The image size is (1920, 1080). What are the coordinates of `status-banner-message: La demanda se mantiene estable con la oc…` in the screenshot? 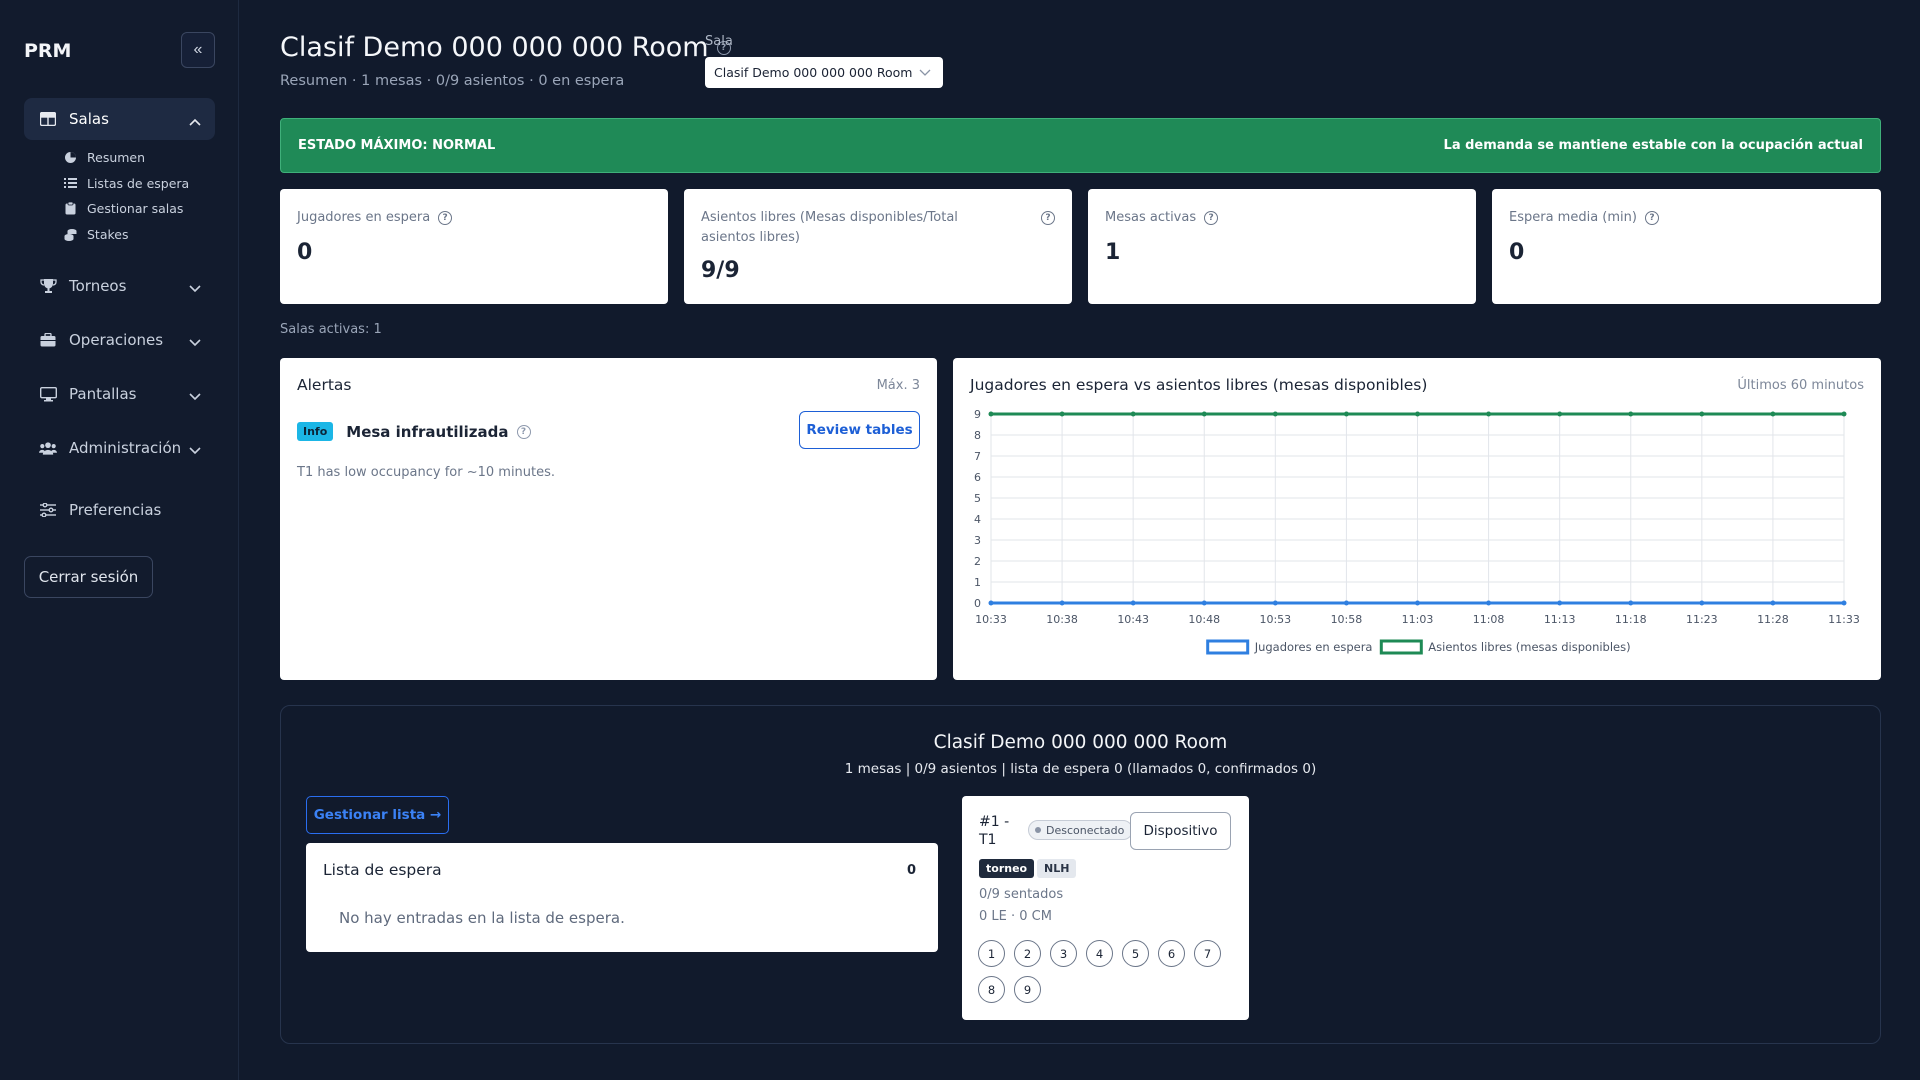 It's located at (1653, 145).